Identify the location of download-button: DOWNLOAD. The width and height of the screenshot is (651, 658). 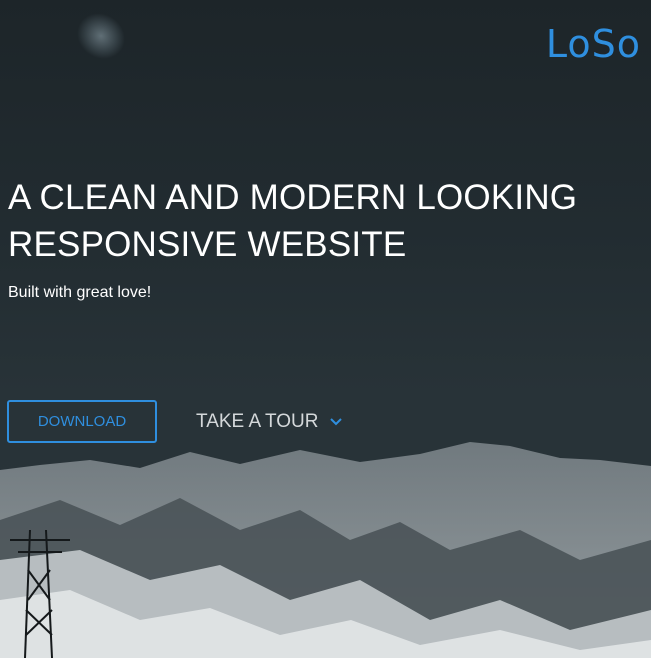
(82, 421).